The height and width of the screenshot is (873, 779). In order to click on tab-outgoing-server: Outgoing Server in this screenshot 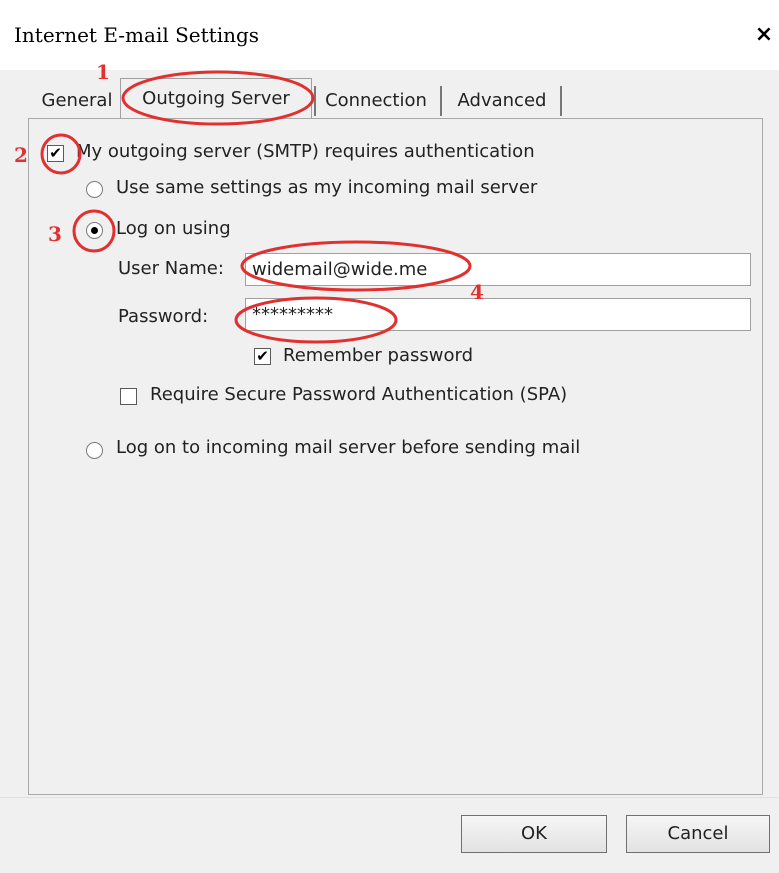, I will do `click(216, 98)`.